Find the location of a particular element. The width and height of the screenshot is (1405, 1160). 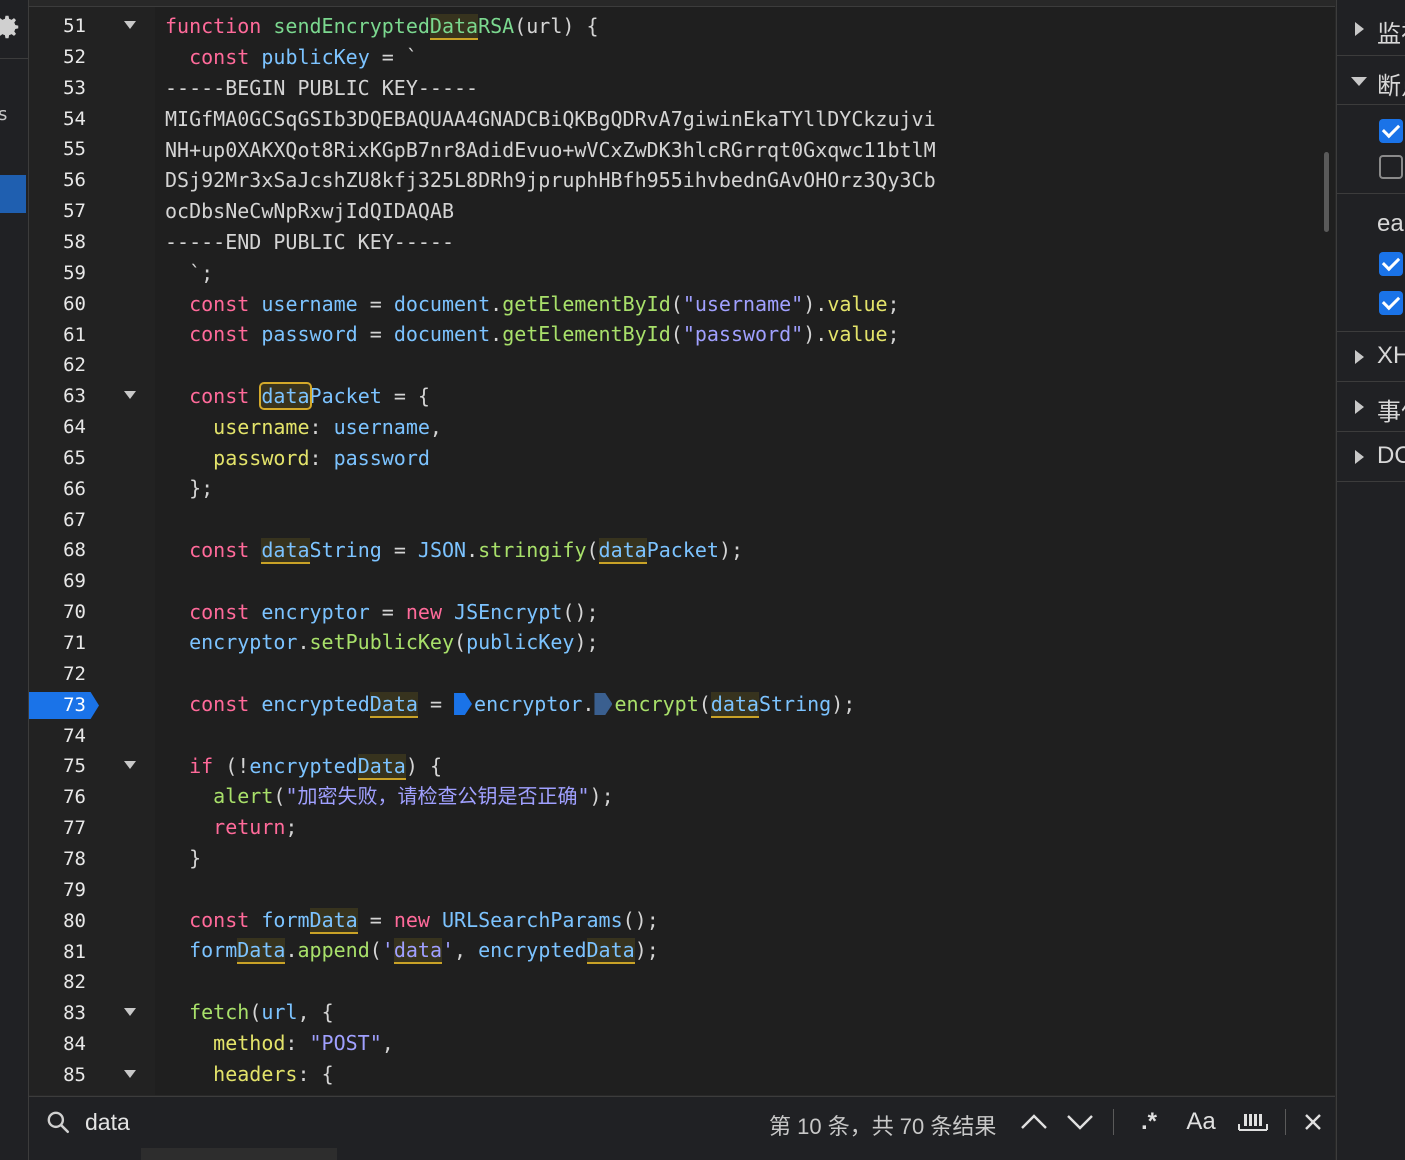

breakpoint-list-2: ea is located at coordinates (1371, 263).